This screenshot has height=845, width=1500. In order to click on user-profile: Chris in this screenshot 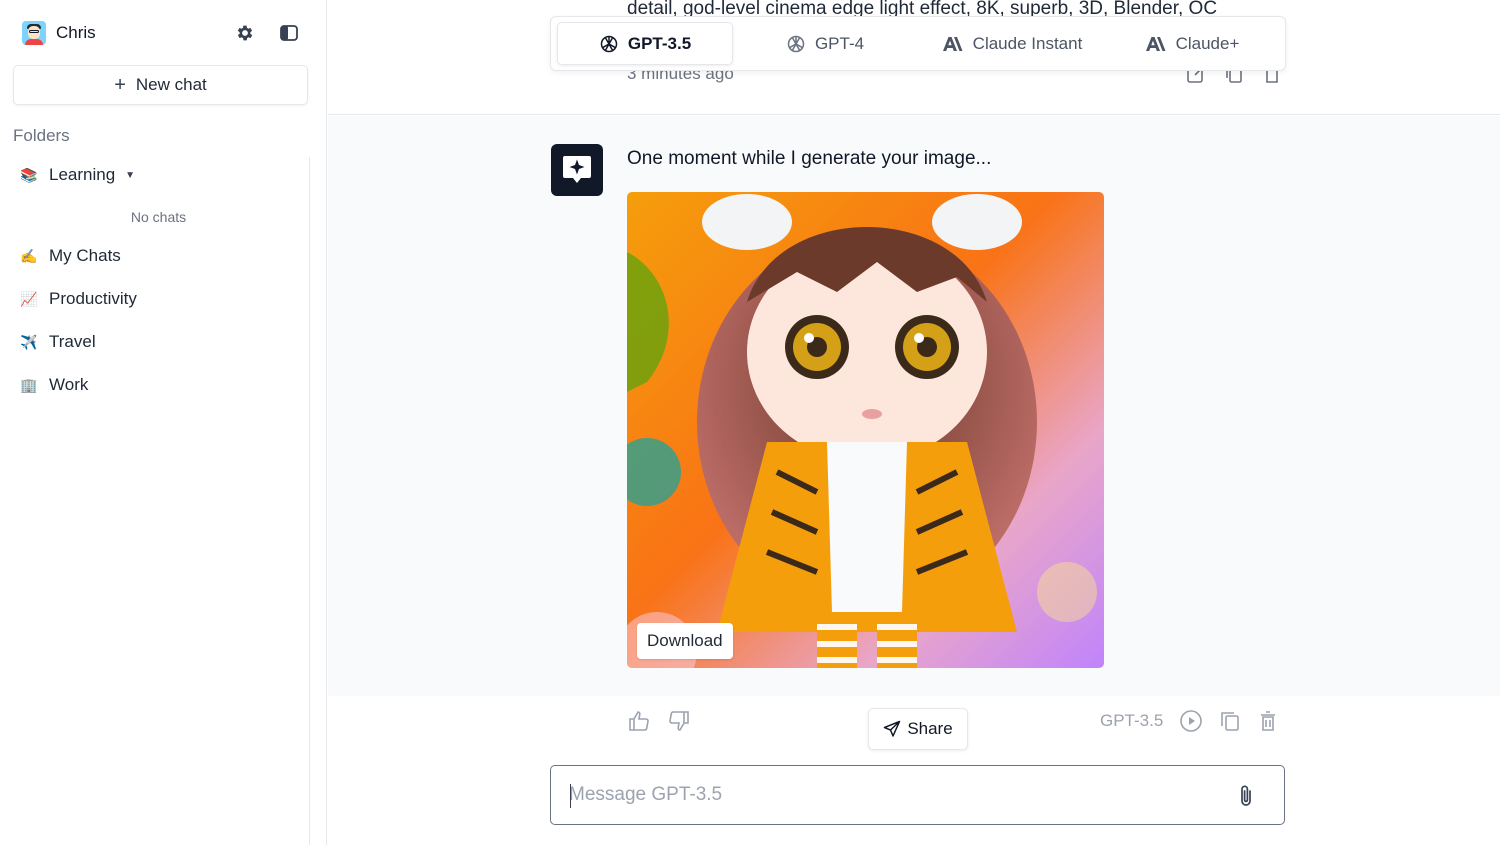, I will do `click(59, 33)`.